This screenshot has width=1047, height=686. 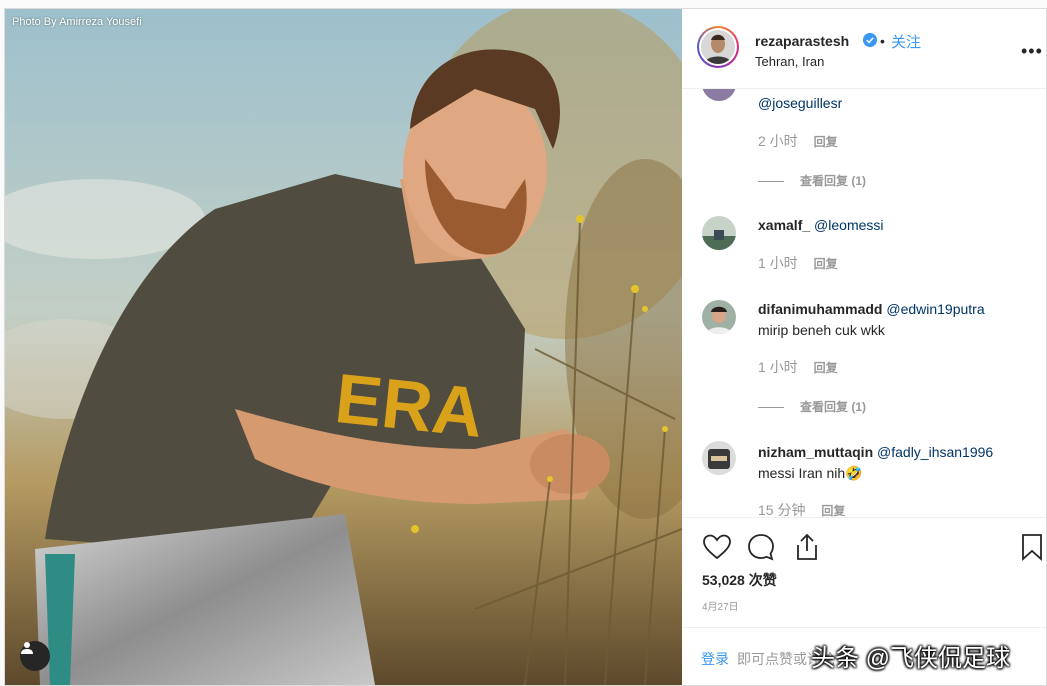 I want to click on post-date: 4月27日, so click(x=720, y=605).